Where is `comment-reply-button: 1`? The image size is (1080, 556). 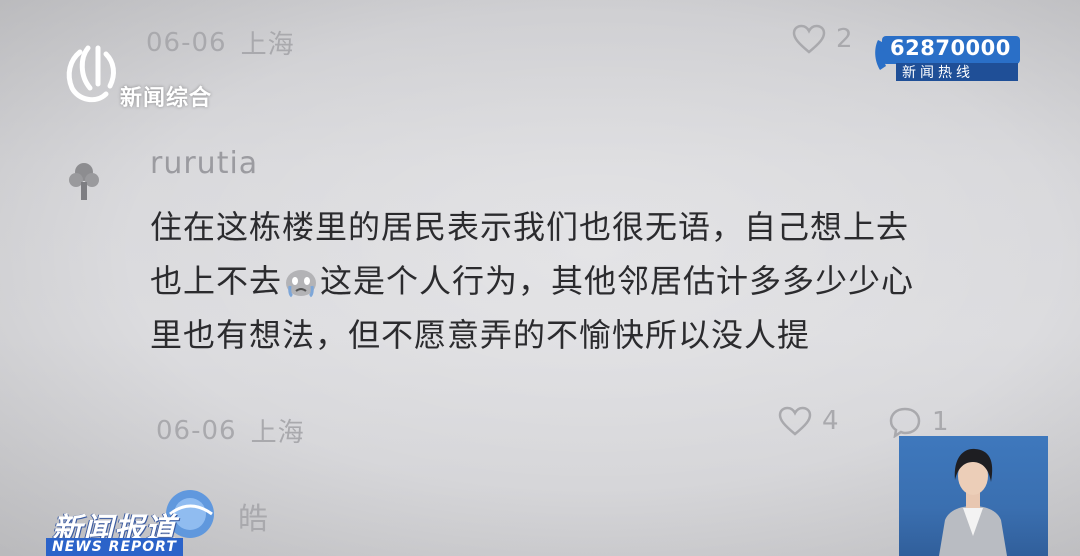
comment-reply-button: 1 is located at coordinates (918, 422).